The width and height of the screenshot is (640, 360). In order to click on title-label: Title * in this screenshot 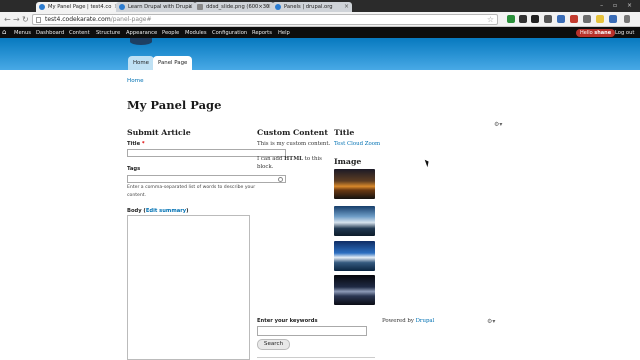, I will do `click(136, 144)`.